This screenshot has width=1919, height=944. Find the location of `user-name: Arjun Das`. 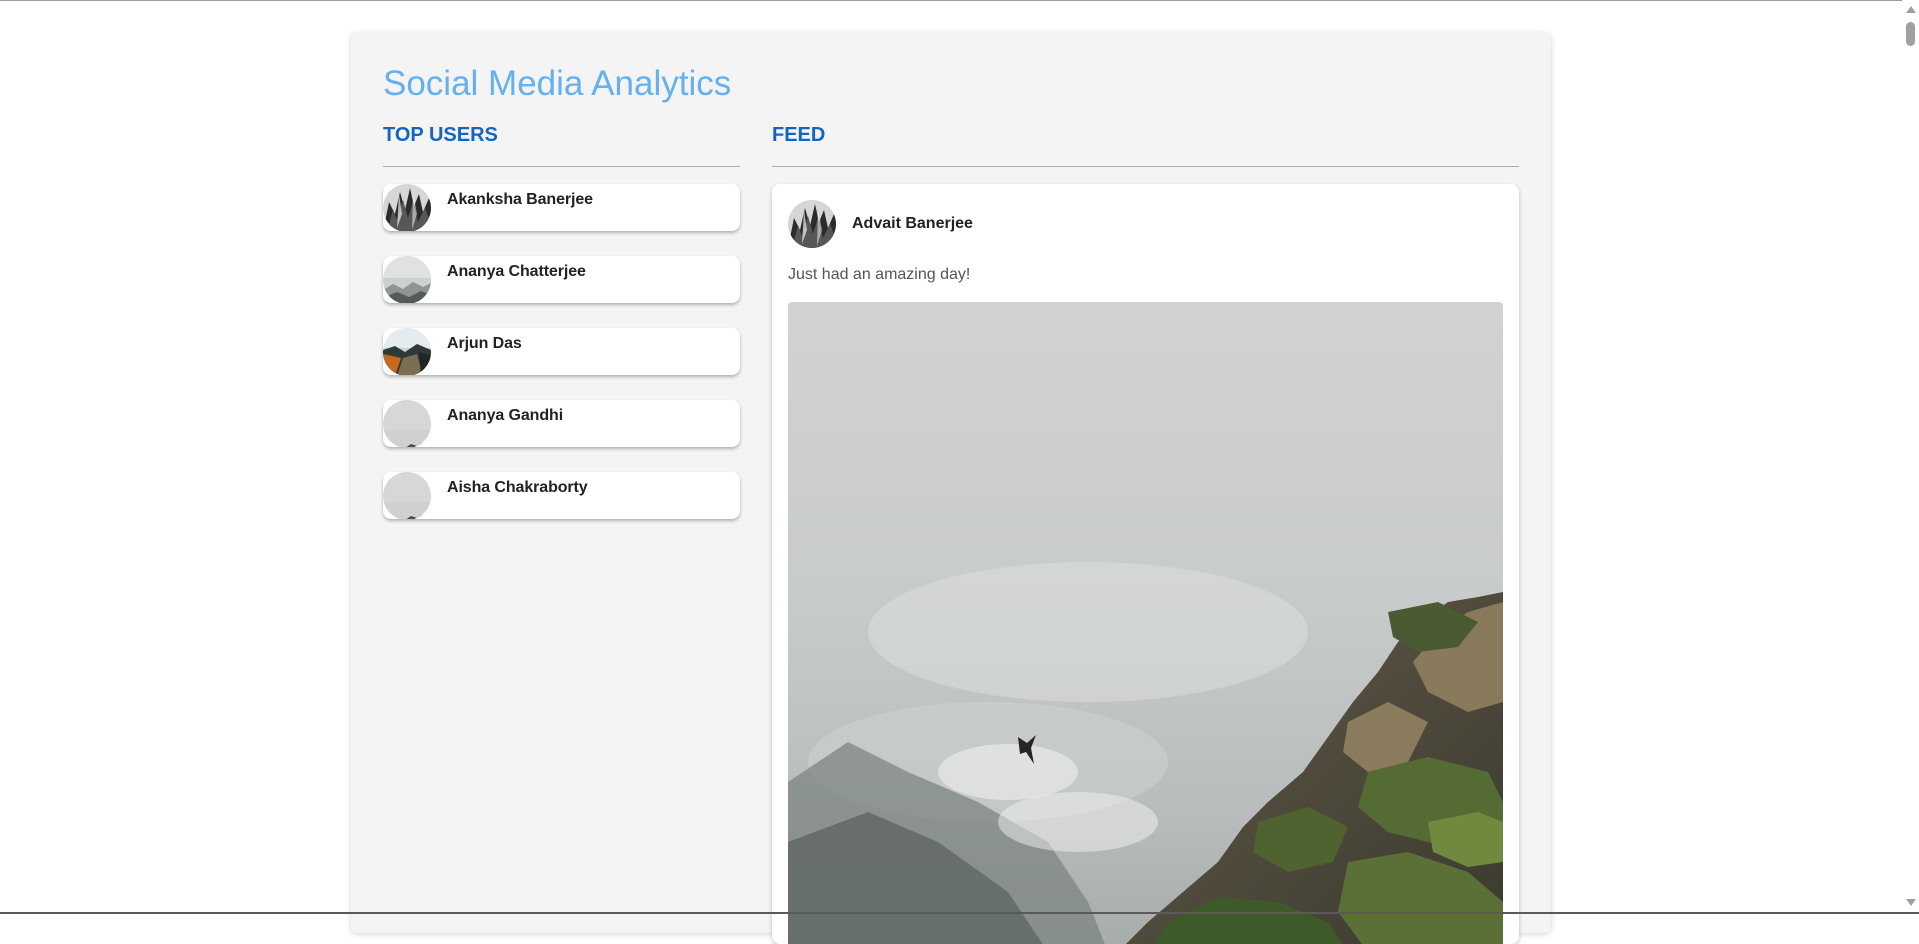

user-name: Arjun Das is located at coordinates (484, 343).